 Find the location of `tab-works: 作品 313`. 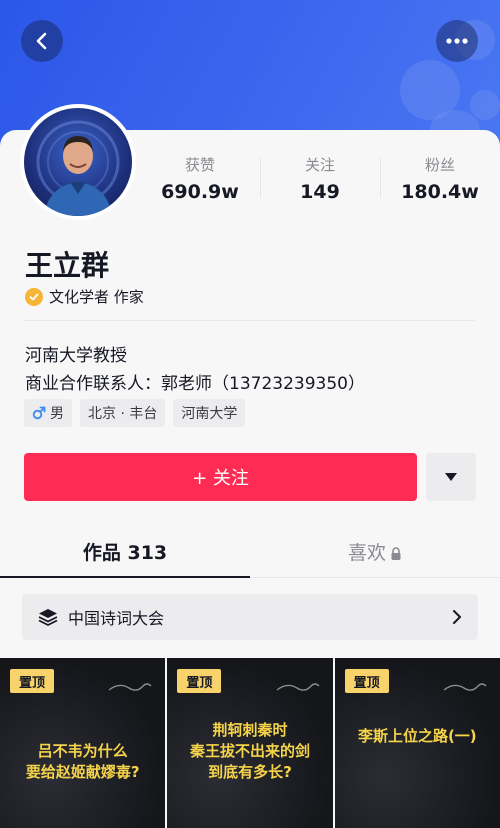

tab-works: 作品 313 is located at coordinates (125, 554).